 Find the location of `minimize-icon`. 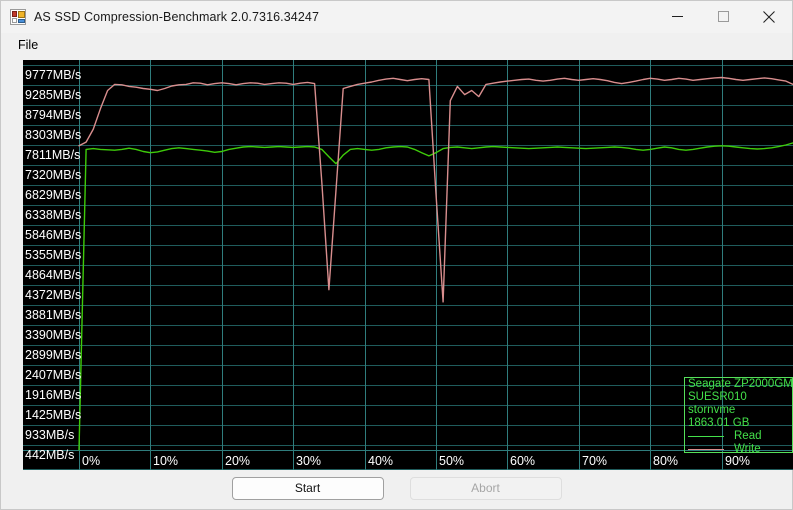

minimize-icon is located at coordinates (677, 16).